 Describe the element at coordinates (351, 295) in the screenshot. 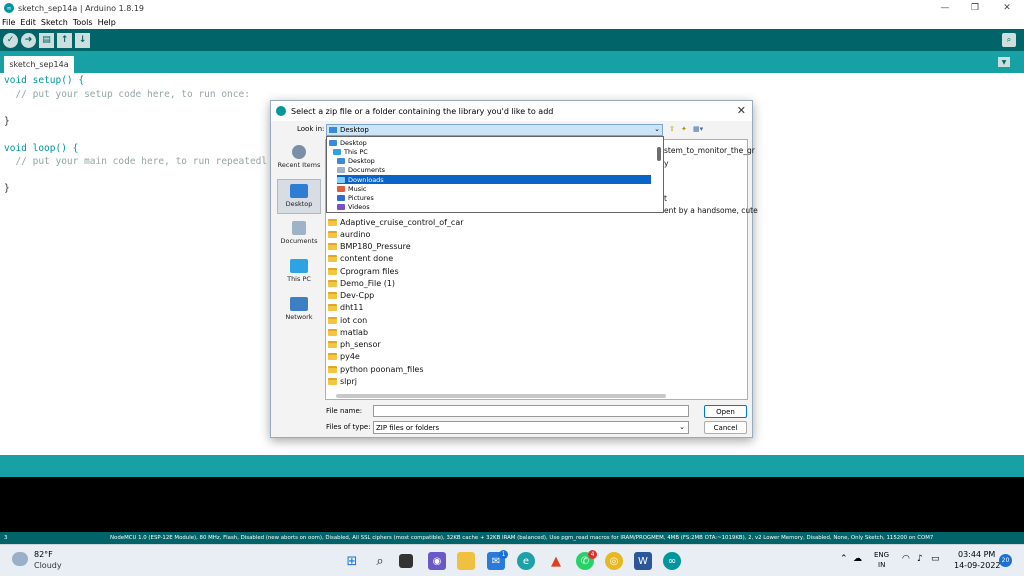

I see `folder-row: Dev-Cpp` at that location.